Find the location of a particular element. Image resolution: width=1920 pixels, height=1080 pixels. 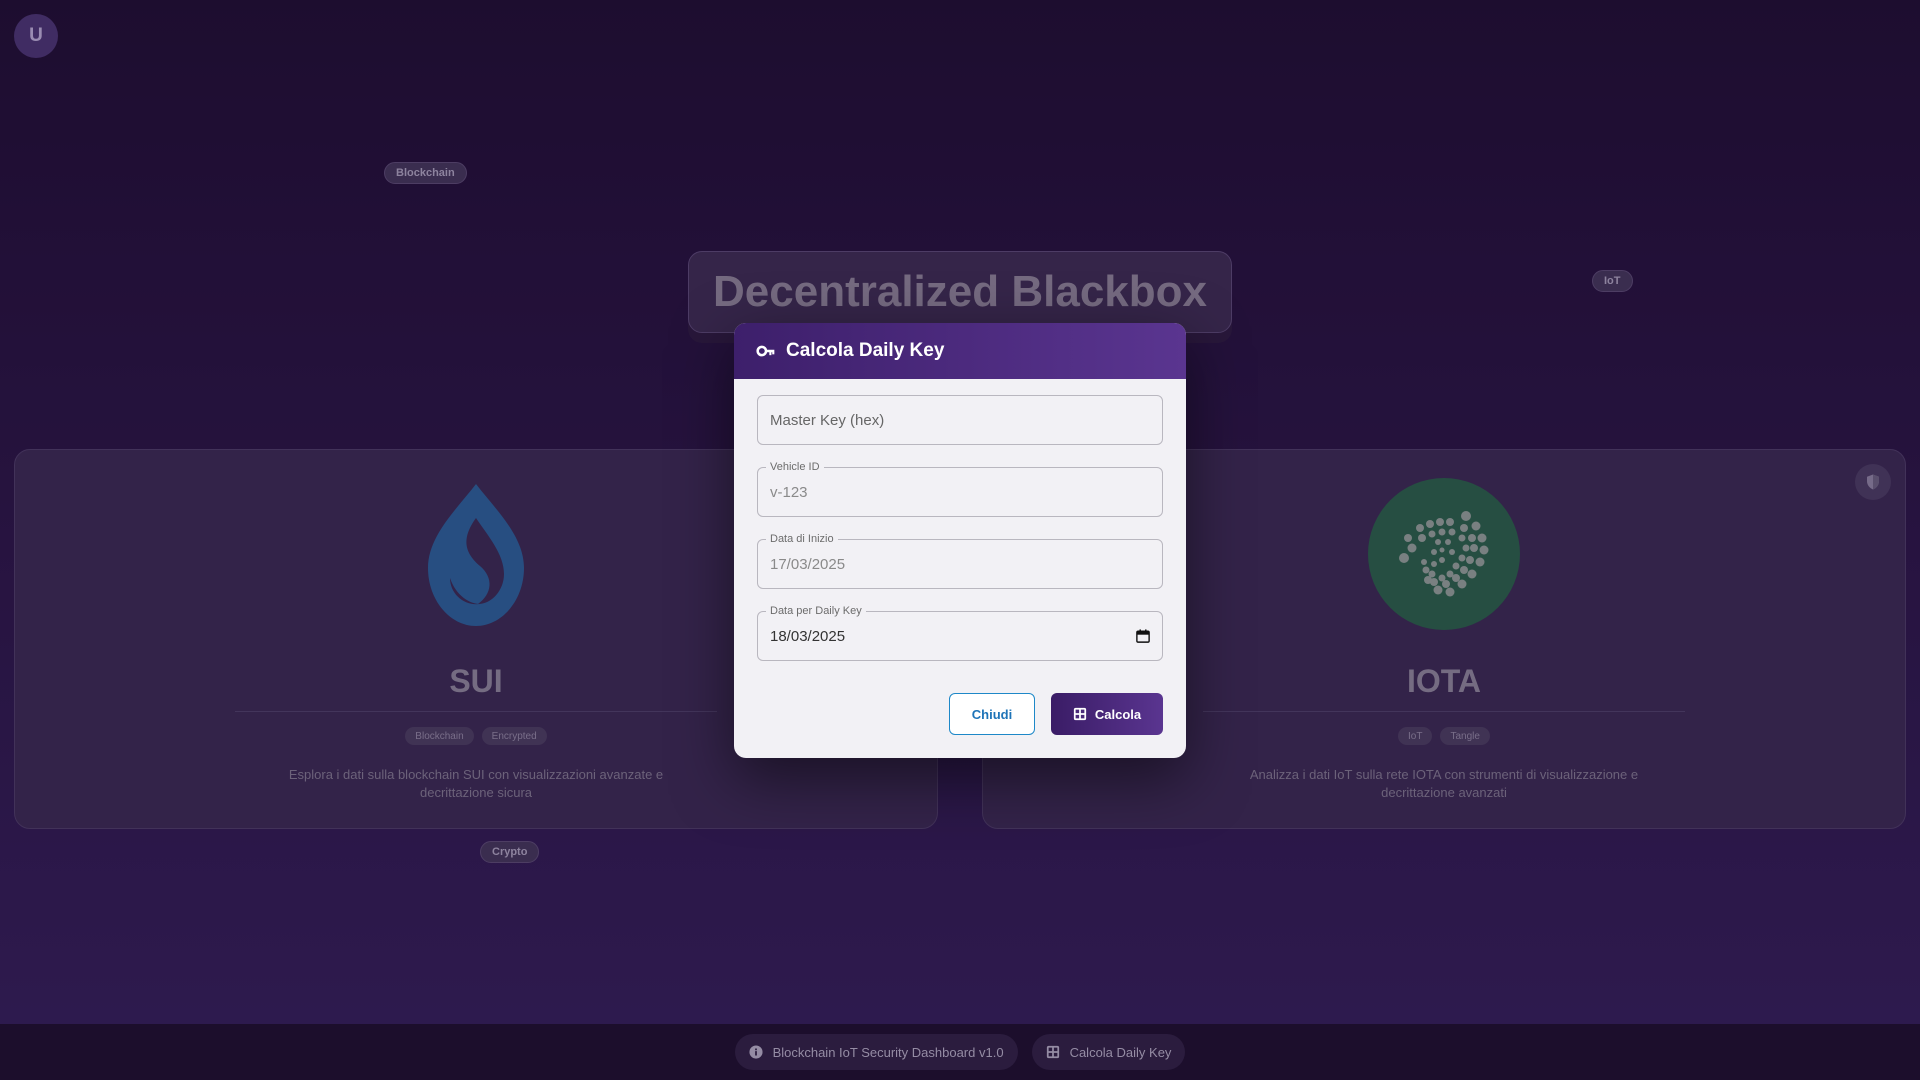

master-key-field is located at coordinates (960, 420).